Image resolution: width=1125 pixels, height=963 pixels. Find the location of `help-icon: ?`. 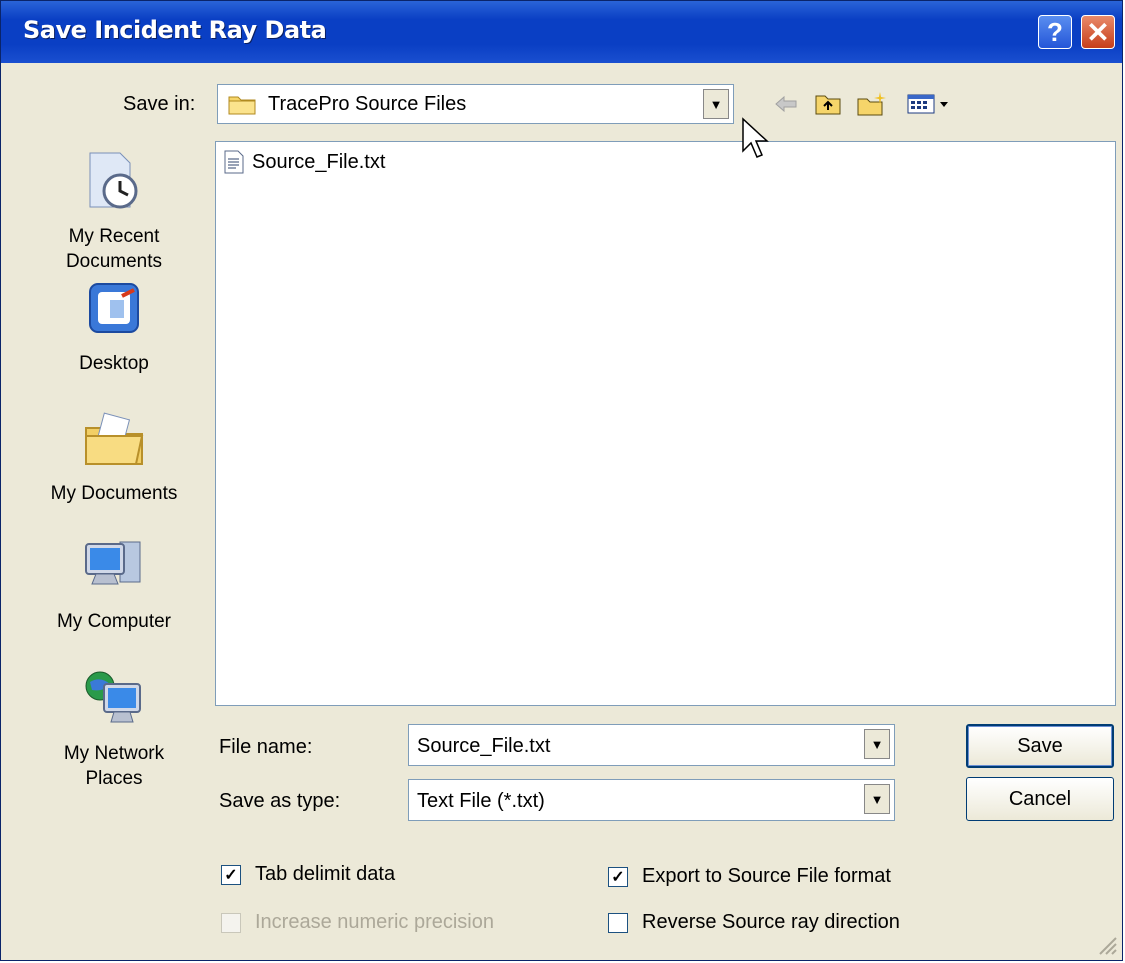

help-icon: ? is located at coordinates (1055, 31).